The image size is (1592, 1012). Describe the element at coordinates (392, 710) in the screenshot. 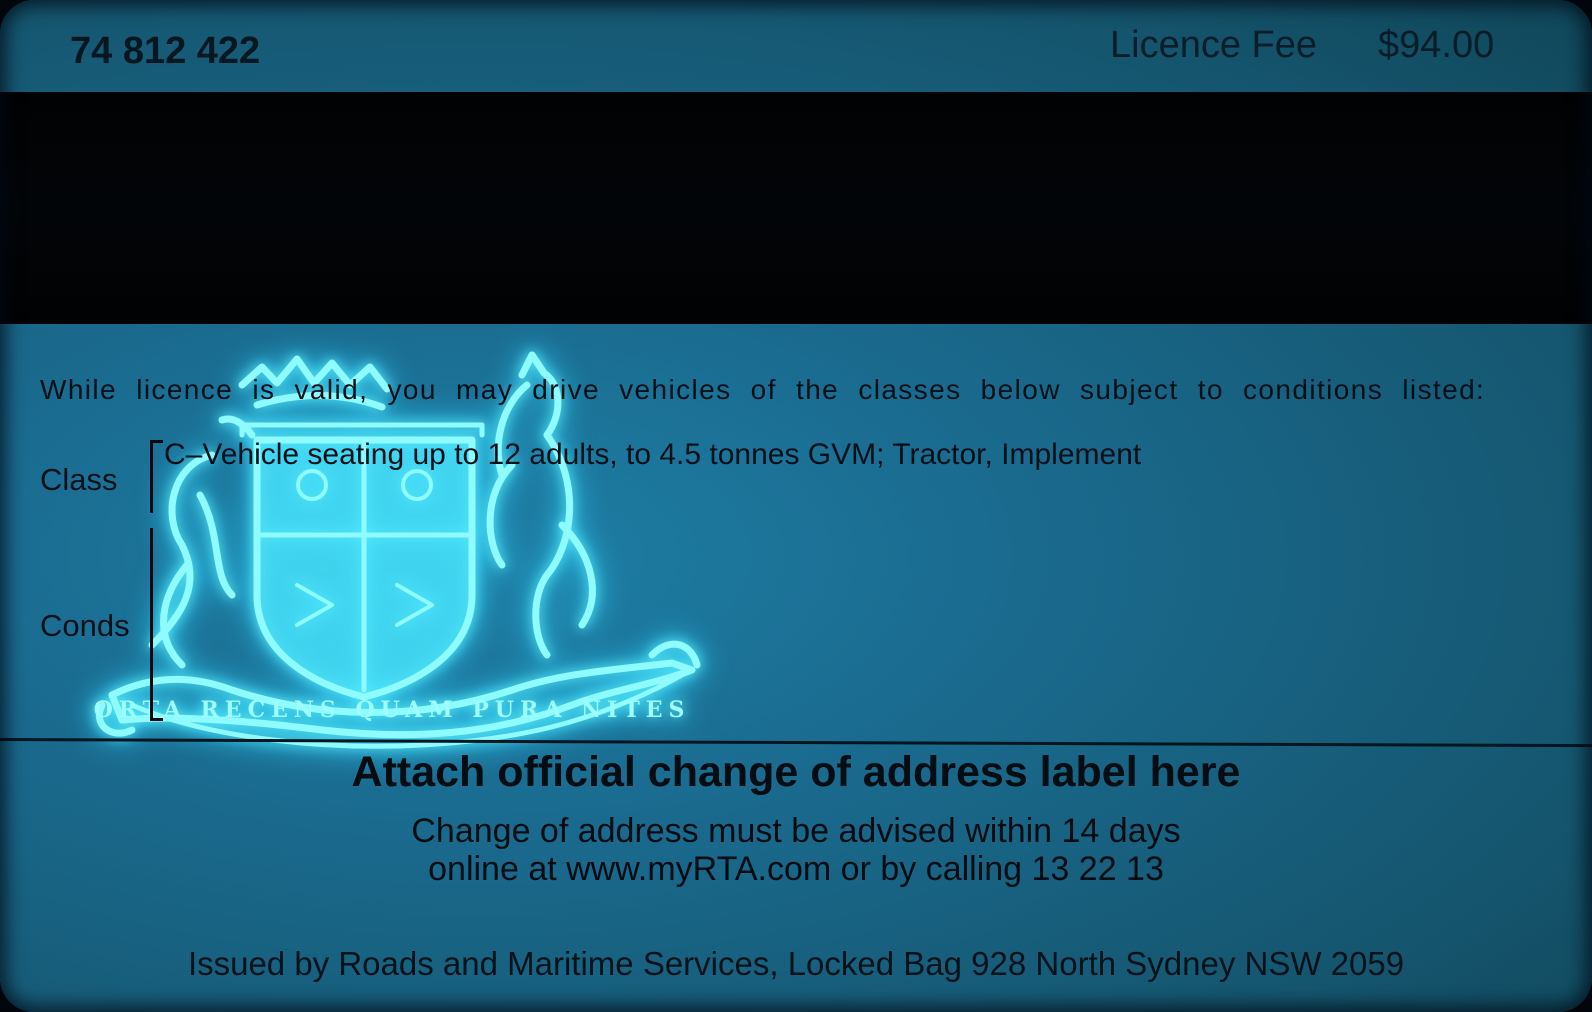

I see `coat-of-arms-motto: ORTA RECENS QUAM PURA NITES` at that location.